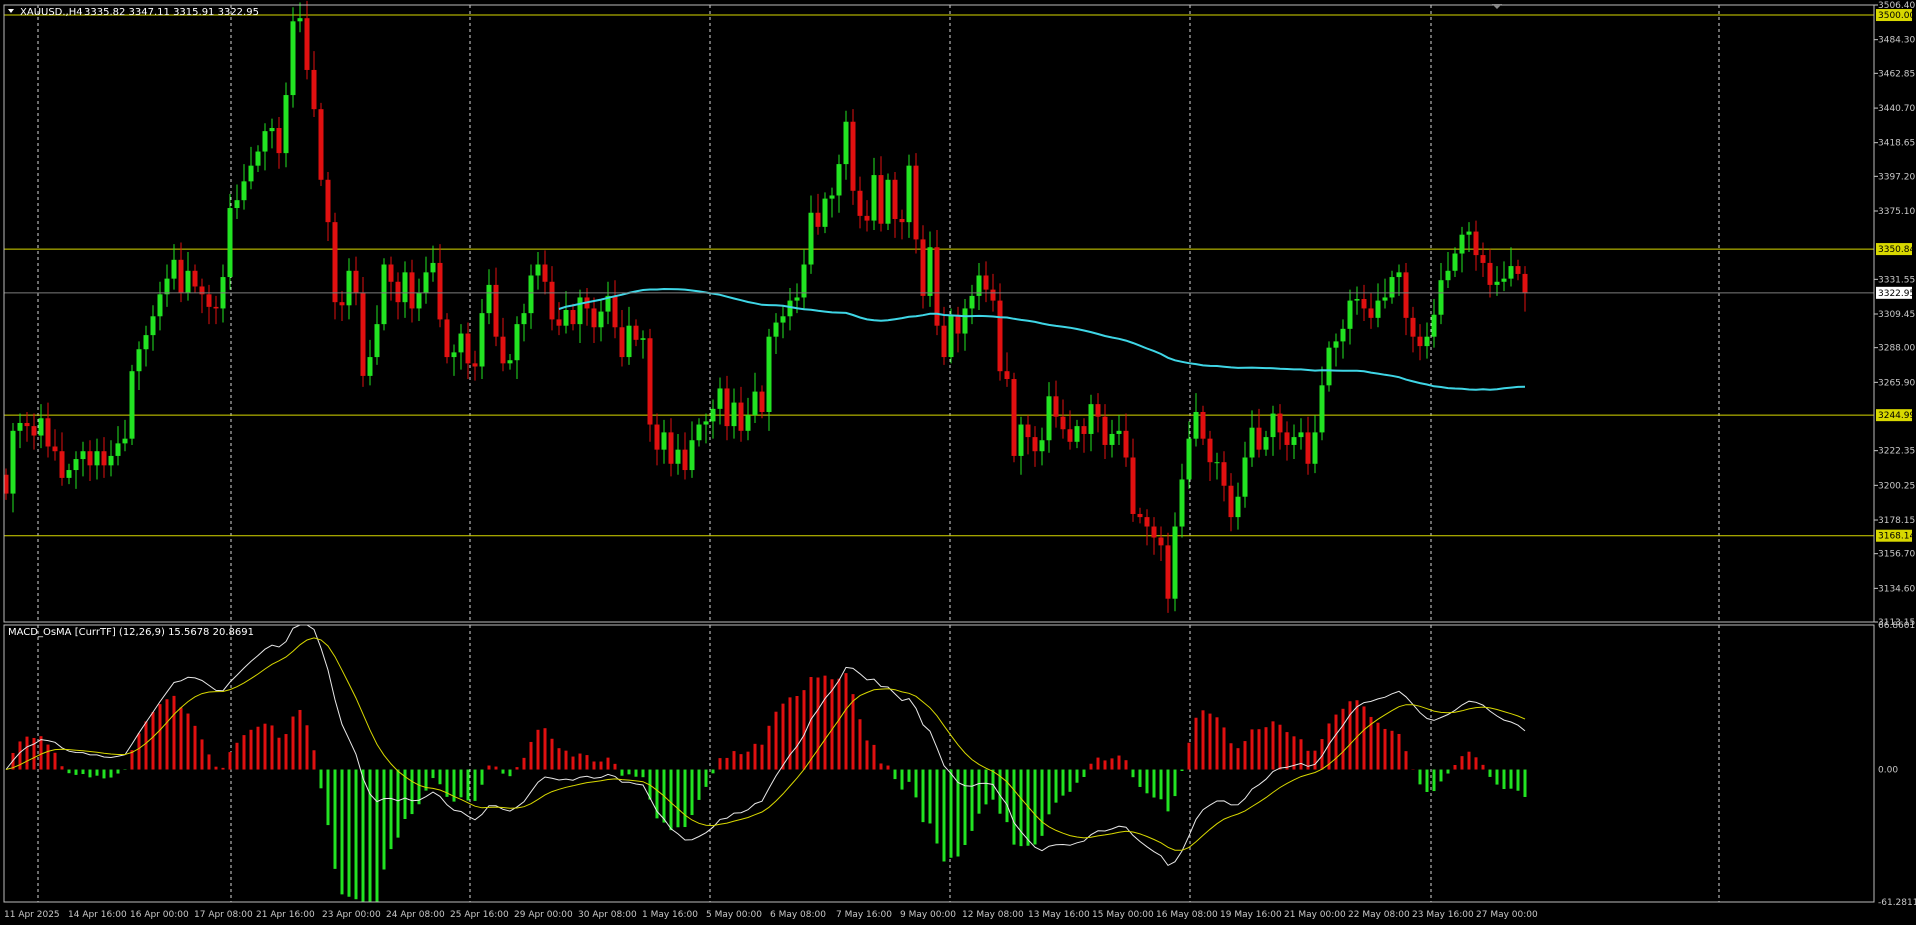 The image size is (1916, 925). What do you see at coordinates (1896, 250) in the screenshot?
I see `level-label-1: 3350.84` at bounding box center [1896, 250].